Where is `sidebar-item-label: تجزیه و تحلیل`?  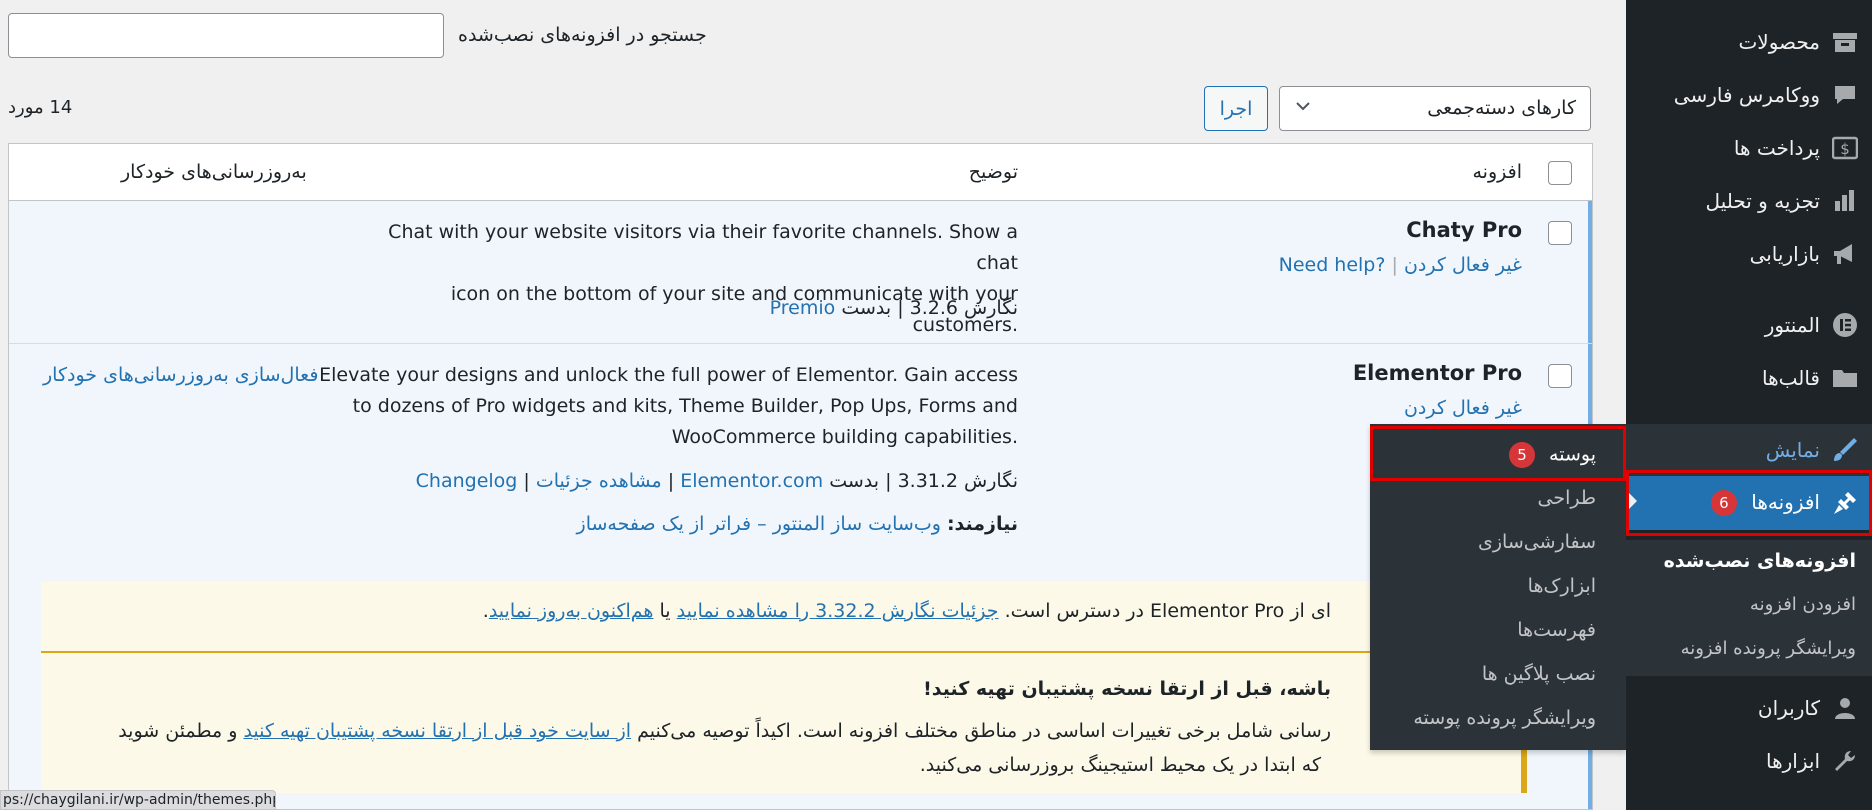
sidebar-item-label: تجزیه و تحلیل is located at coordinates (1762, 201).